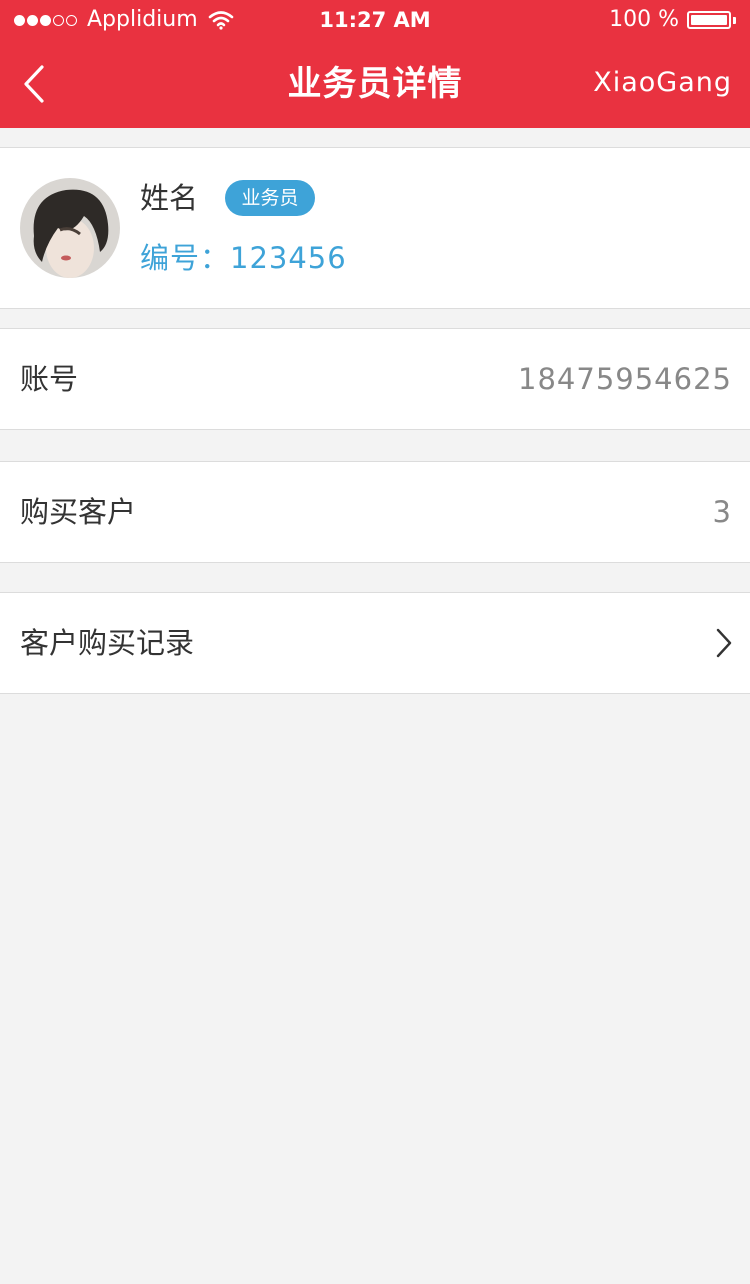 This screenshot has height=1284, width=750. I want to click on battery-percent: 100 %, so click(644, 19).